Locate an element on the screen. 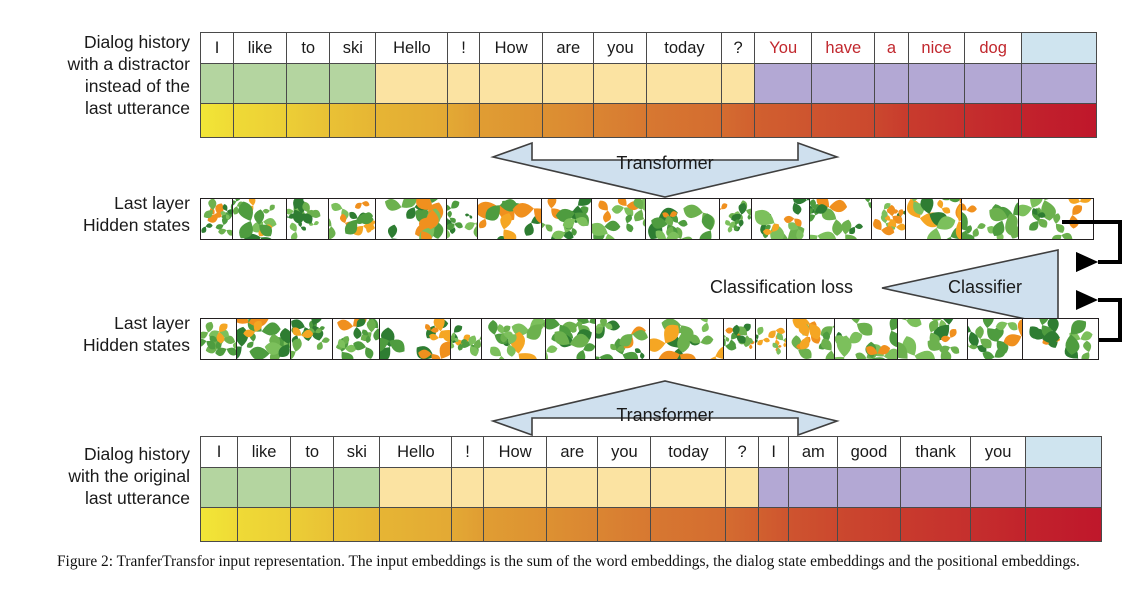 The height and width of the screenshot is (616, 1145). bottom-positional-row is located at coordinates (651, 525).